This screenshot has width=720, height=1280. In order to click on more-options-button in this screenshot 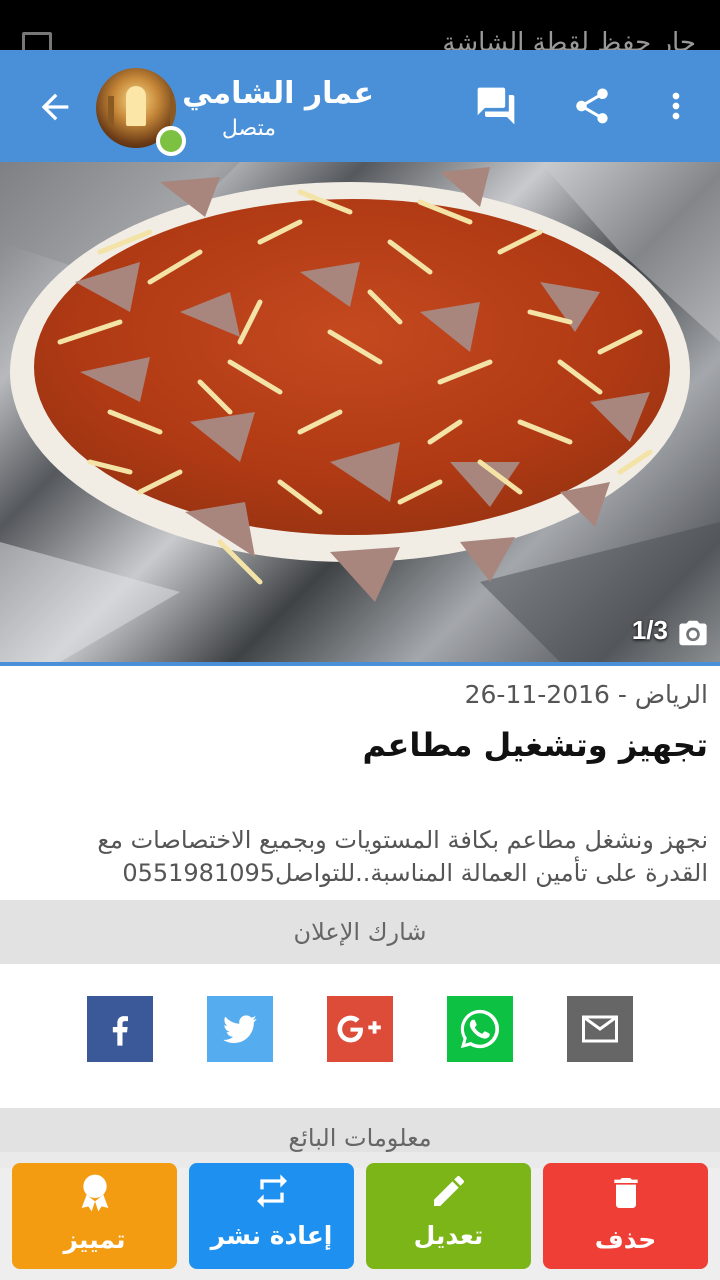, I will do `click(676, 106)`.